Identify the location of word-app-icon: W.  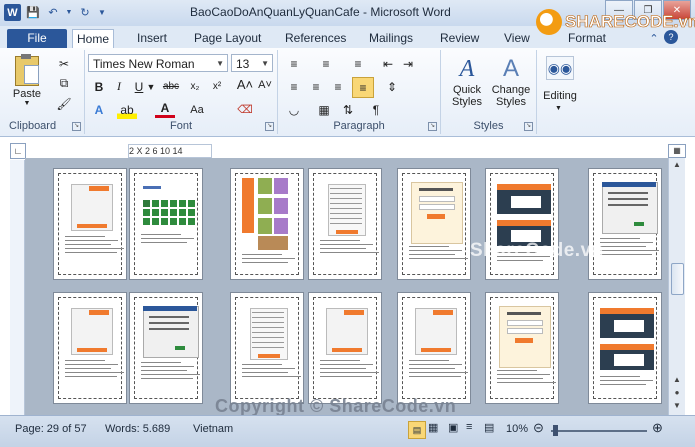
(12, 12).